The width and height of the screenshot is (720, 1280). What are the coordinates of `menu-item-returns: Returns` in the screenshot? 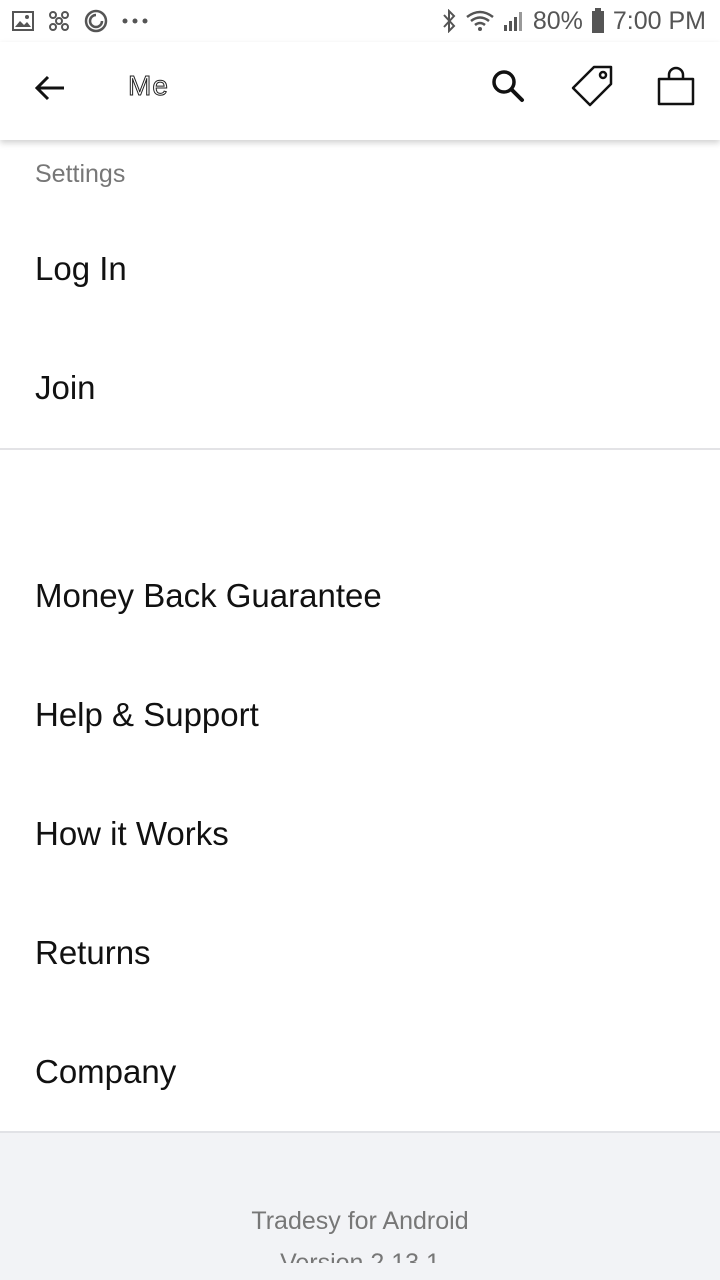 It's located at (360, 952).